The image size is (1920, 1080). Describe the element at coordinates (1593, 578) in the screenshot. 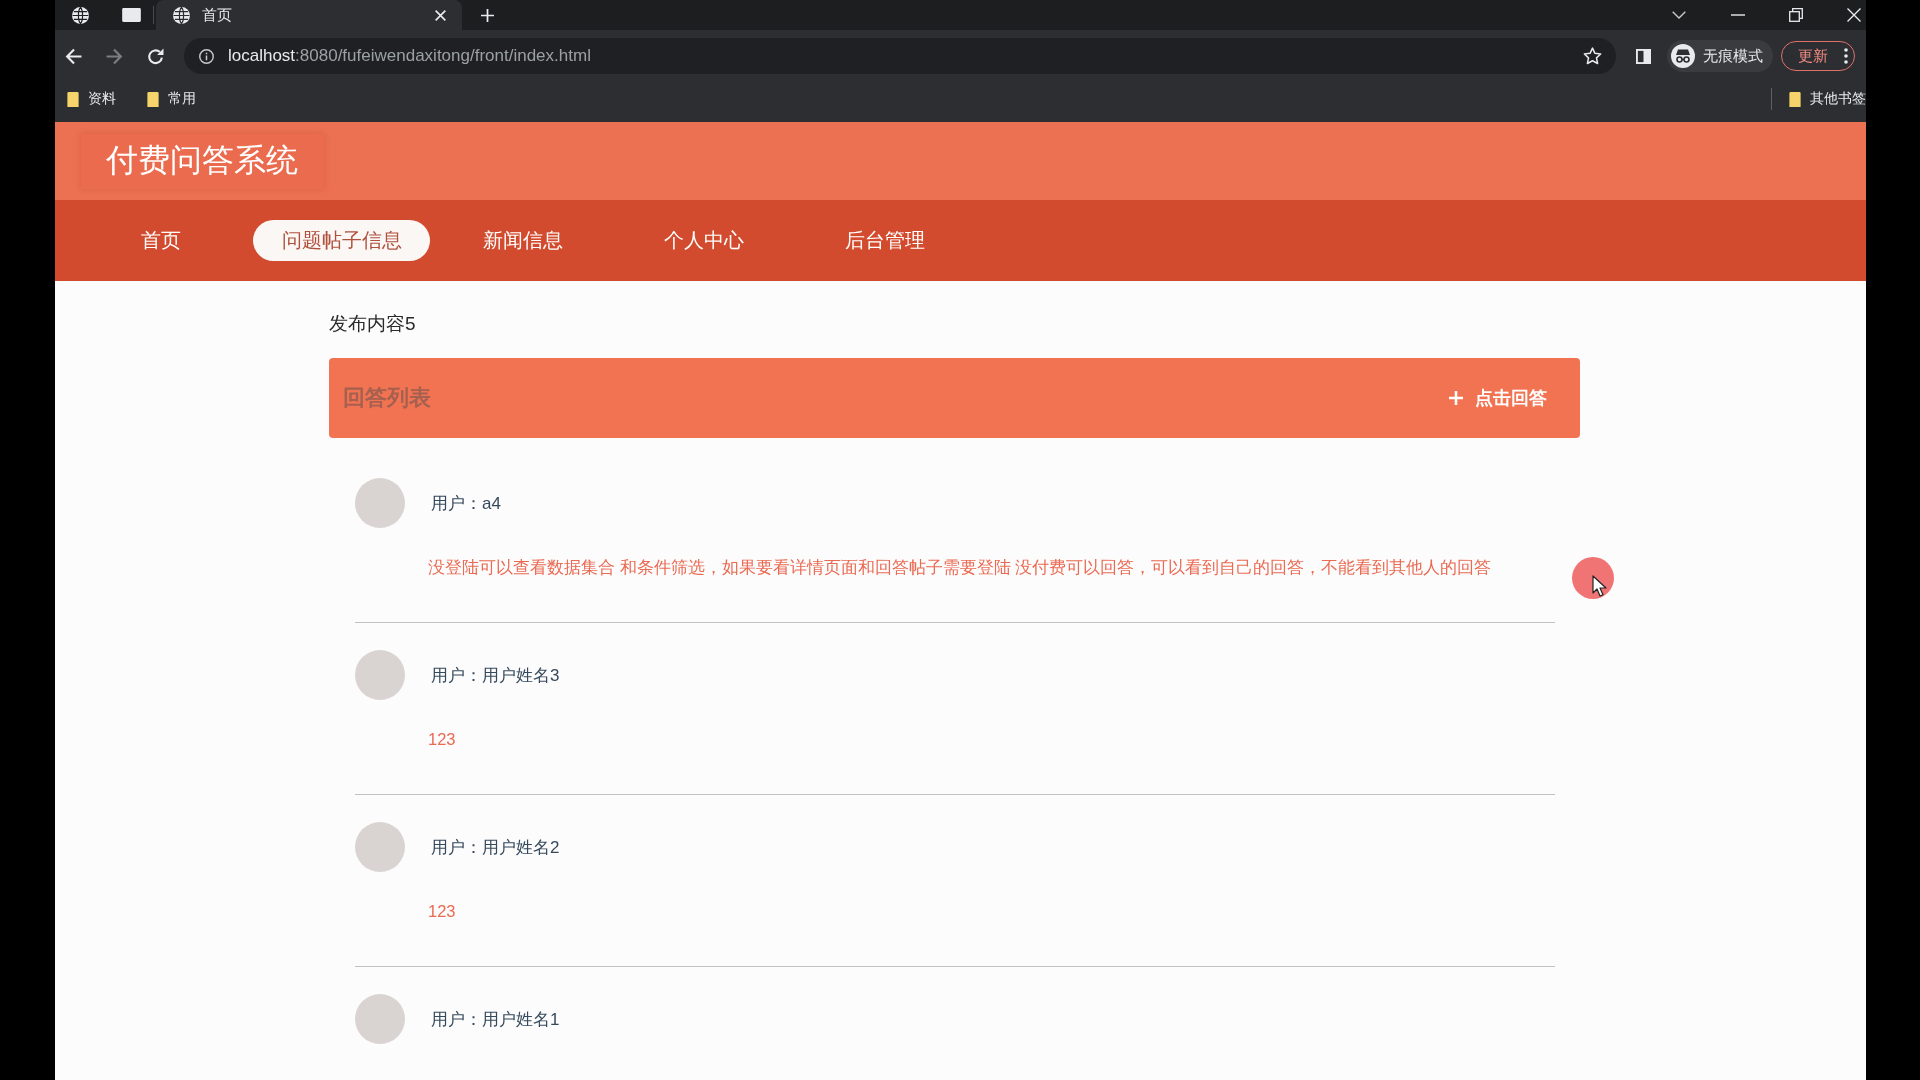

I see `cursor-icon` at that location.